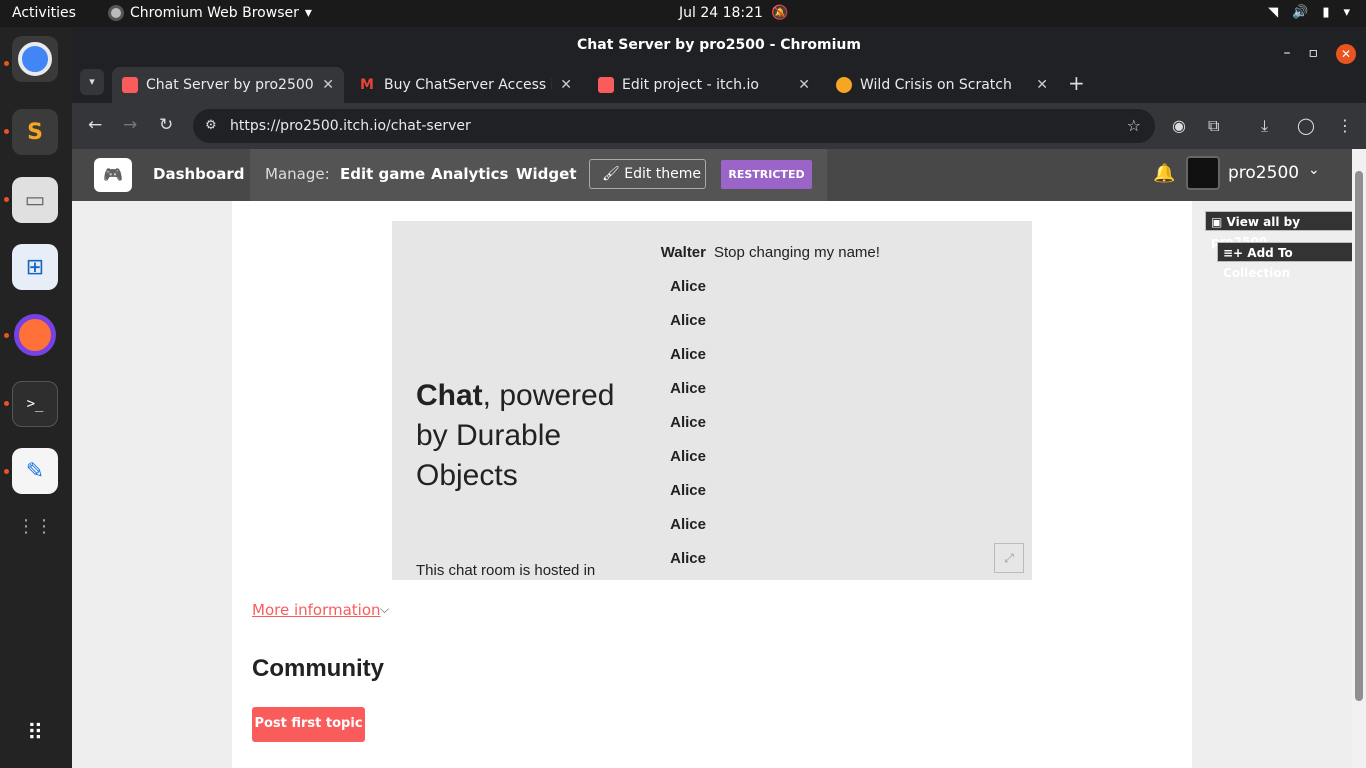 Image resolution: width=1366 pixels, height=768 pixels. What do you see at coordinates (1217, 222) in the screenshot?
I see `itchio-small-icon: ▣` at bounding box center [1217, 222].